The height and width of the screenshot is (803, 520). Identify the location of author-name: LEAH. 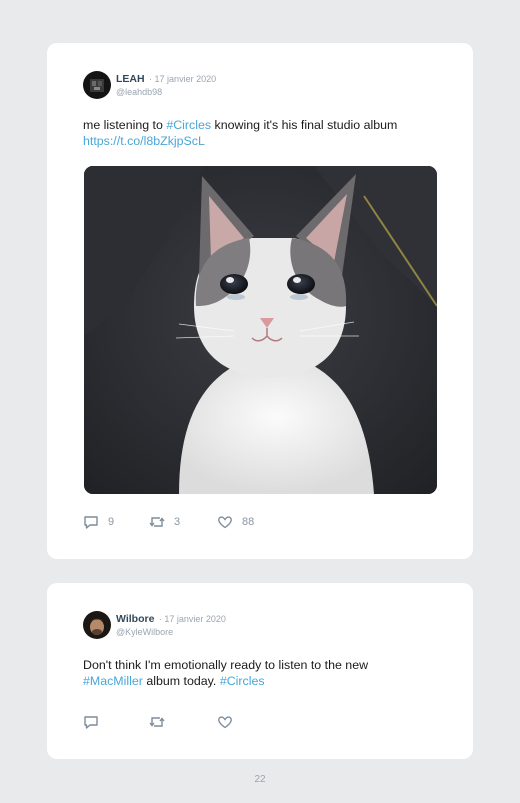
(130, 79).